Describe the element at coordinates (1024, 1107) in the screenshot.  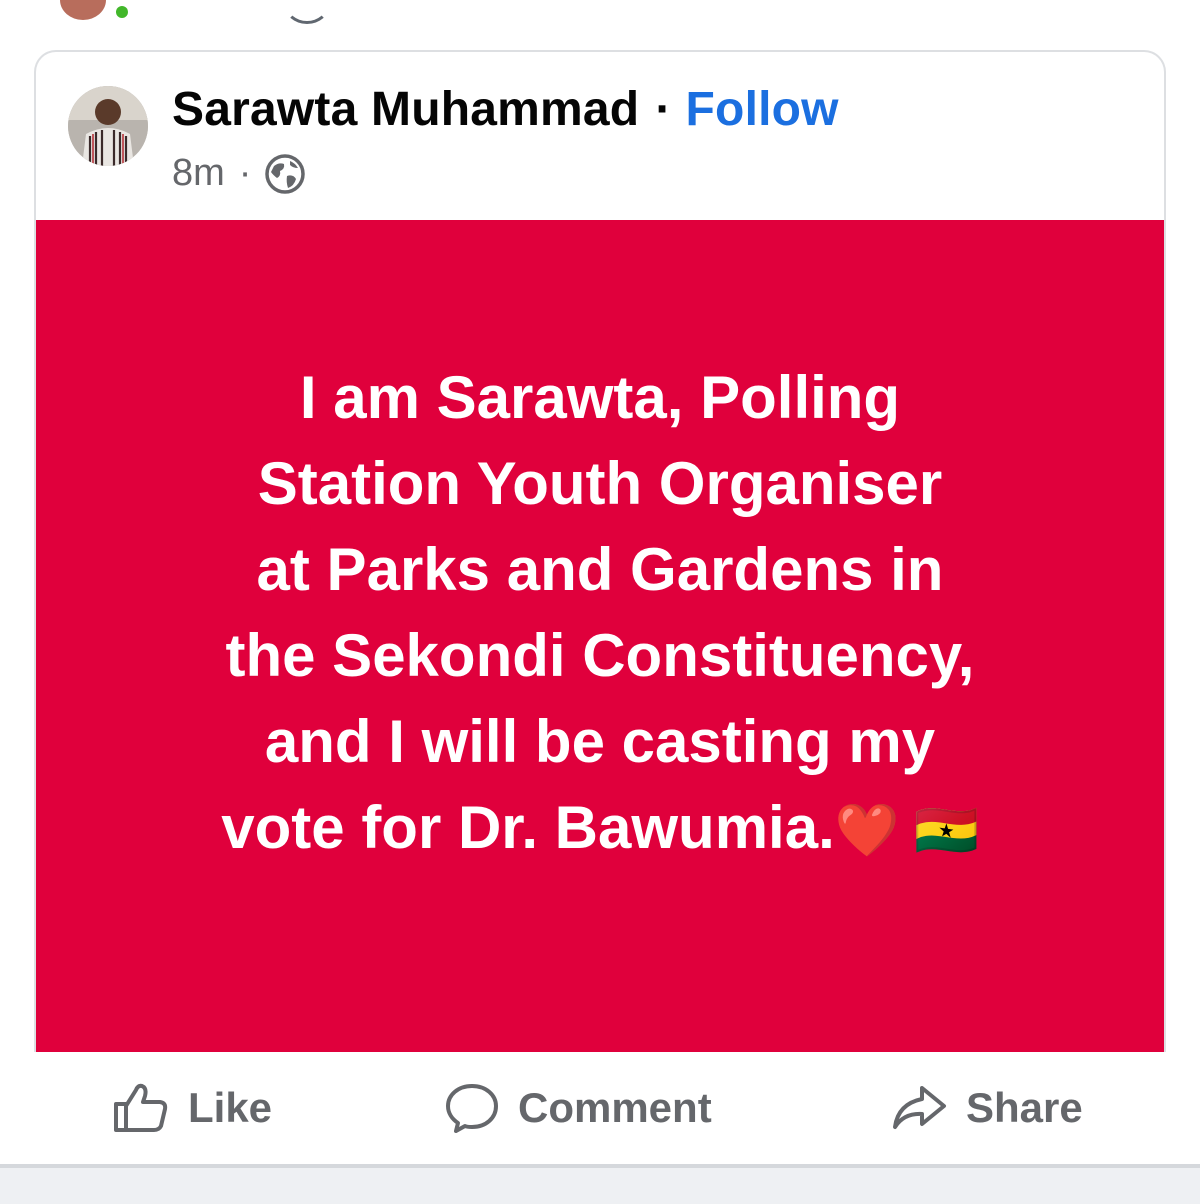
I see `share-label: Share` at that location.